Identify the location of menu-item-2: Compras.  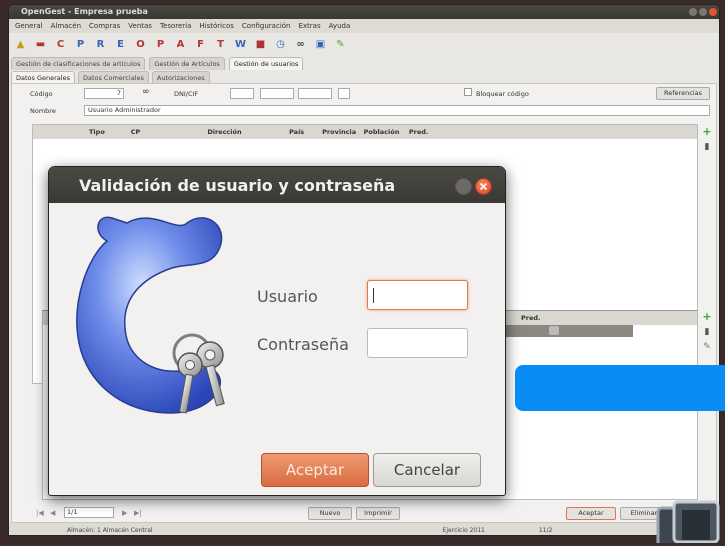
(104, 26).